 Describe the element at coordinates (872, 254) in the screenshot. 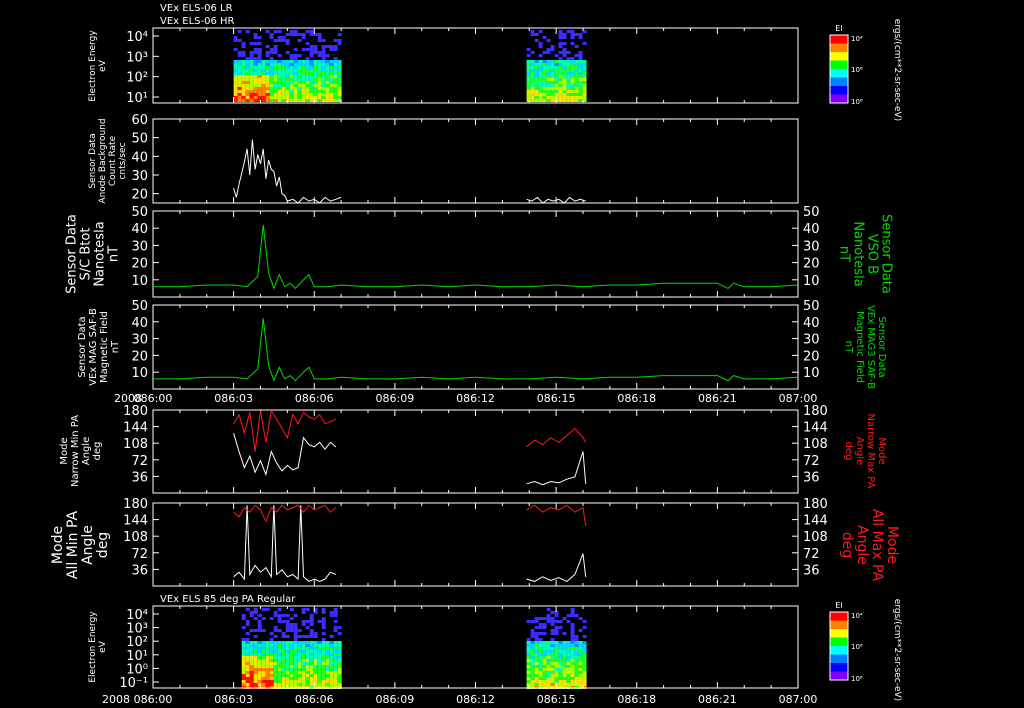

I see `panel-3-rlabel-line: VSO B` at that location.